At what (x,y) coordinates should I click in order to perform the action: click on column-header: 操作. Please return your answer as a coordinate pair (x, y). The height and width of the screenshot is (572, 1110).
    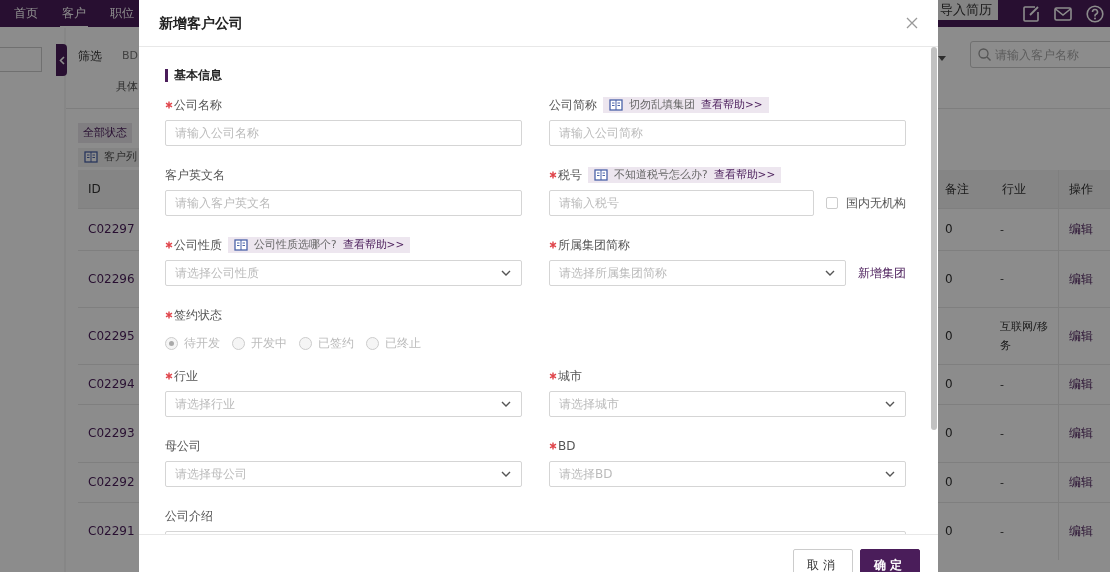
    Looking at the image, I should click on (1080, 188).